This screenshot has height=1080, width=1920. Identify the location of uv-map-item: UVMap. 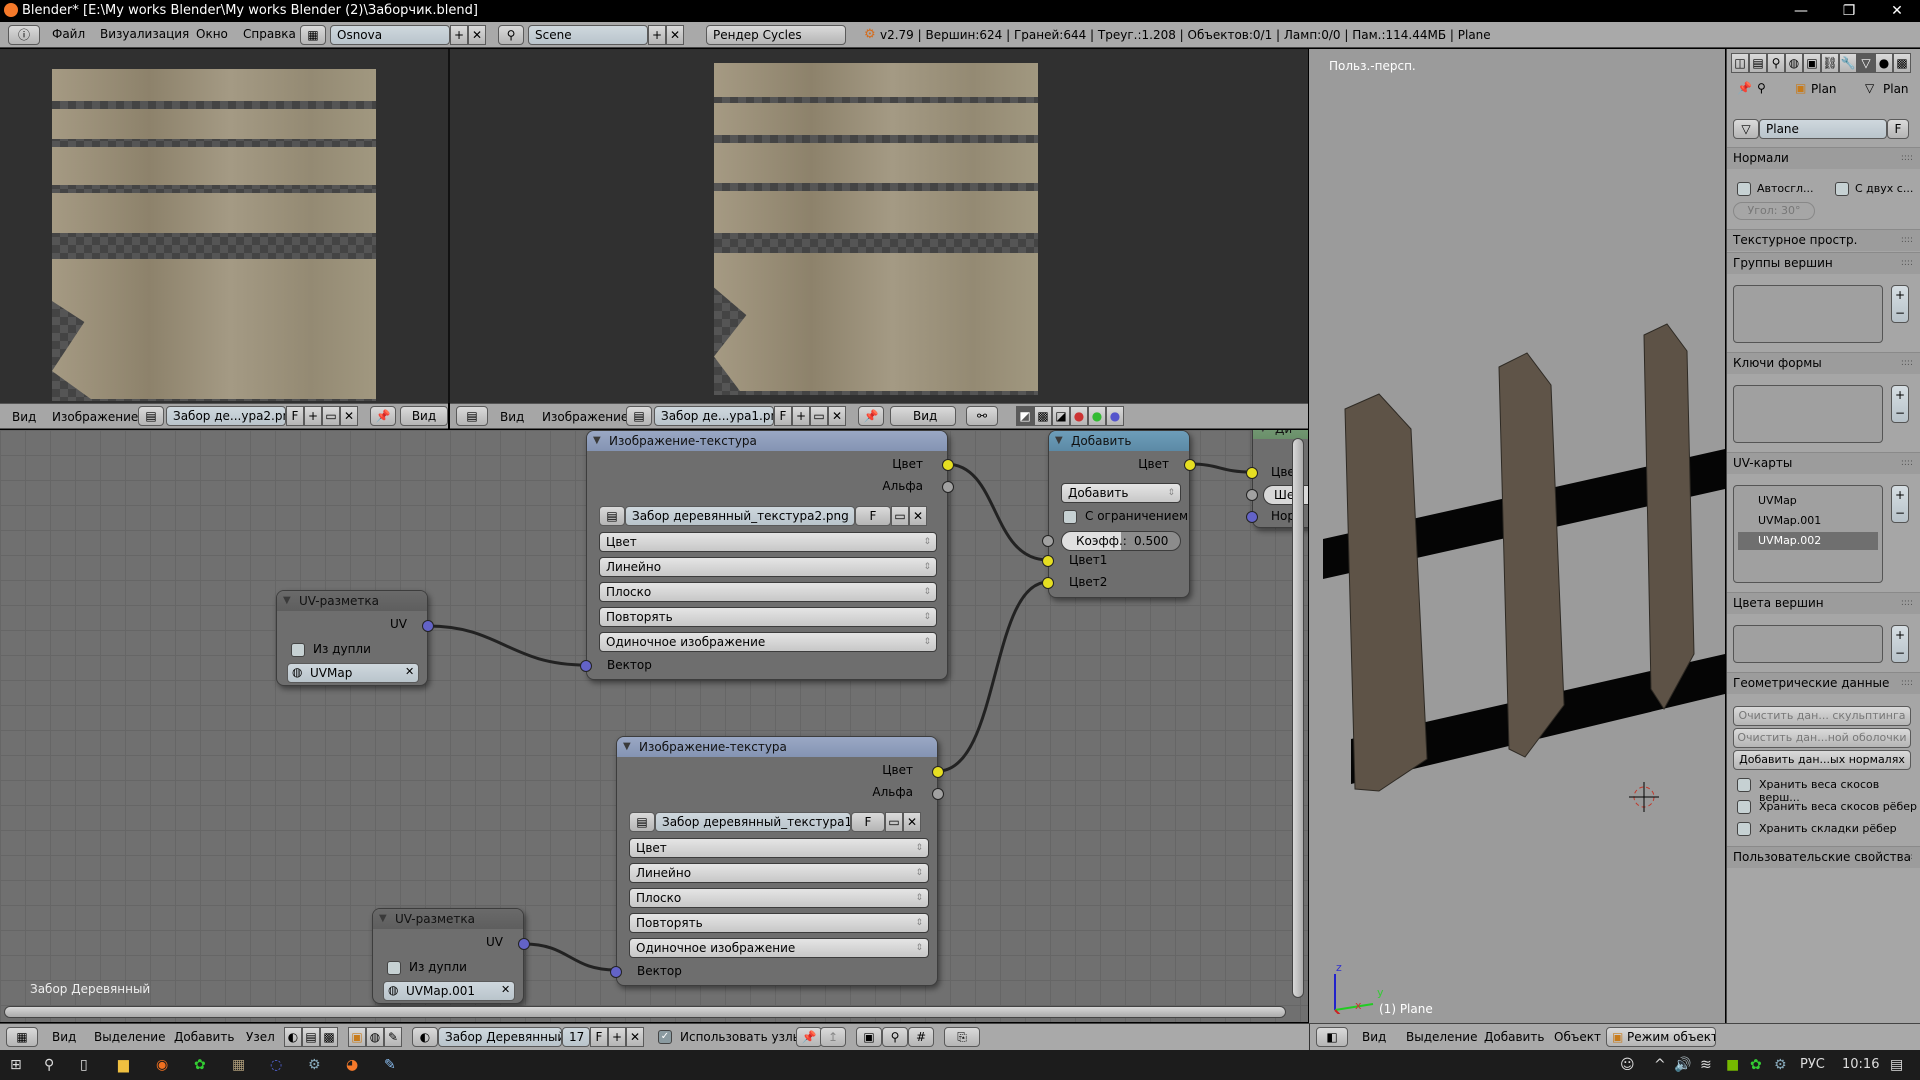
(1808, 501).